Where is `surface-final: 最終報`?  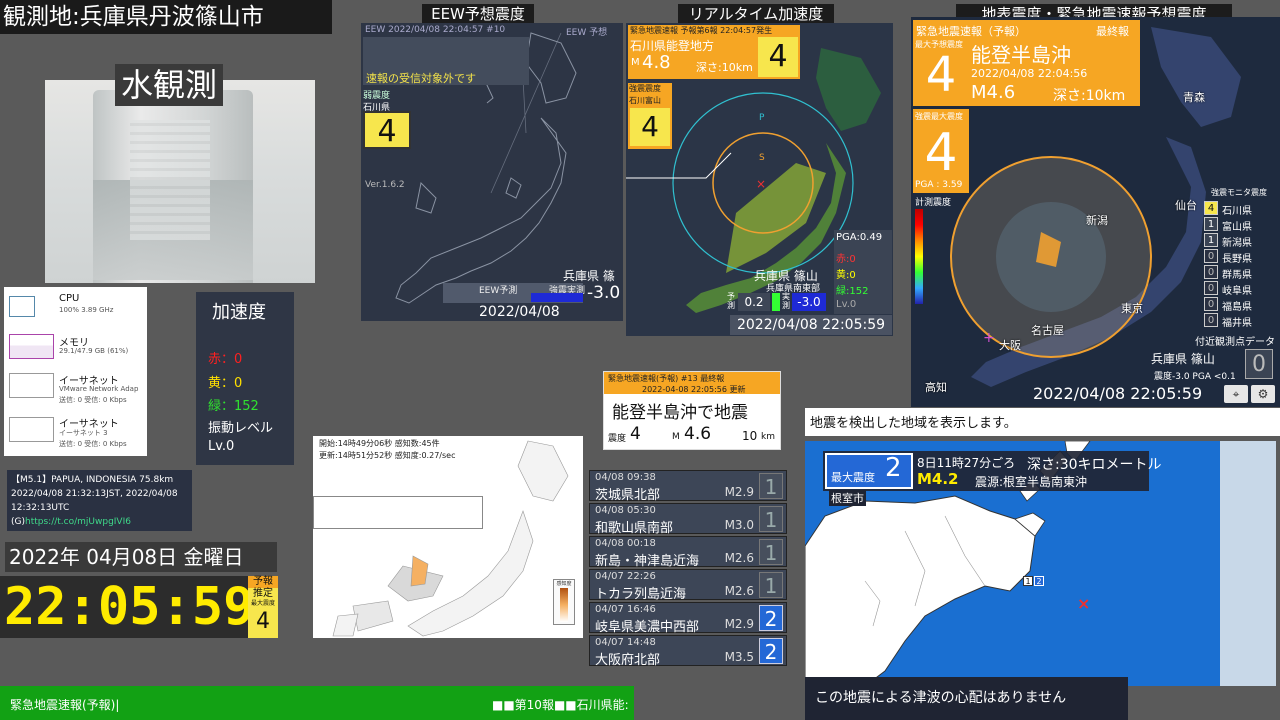
surface-final: 最終報 is located at coordinates (1112, 31).